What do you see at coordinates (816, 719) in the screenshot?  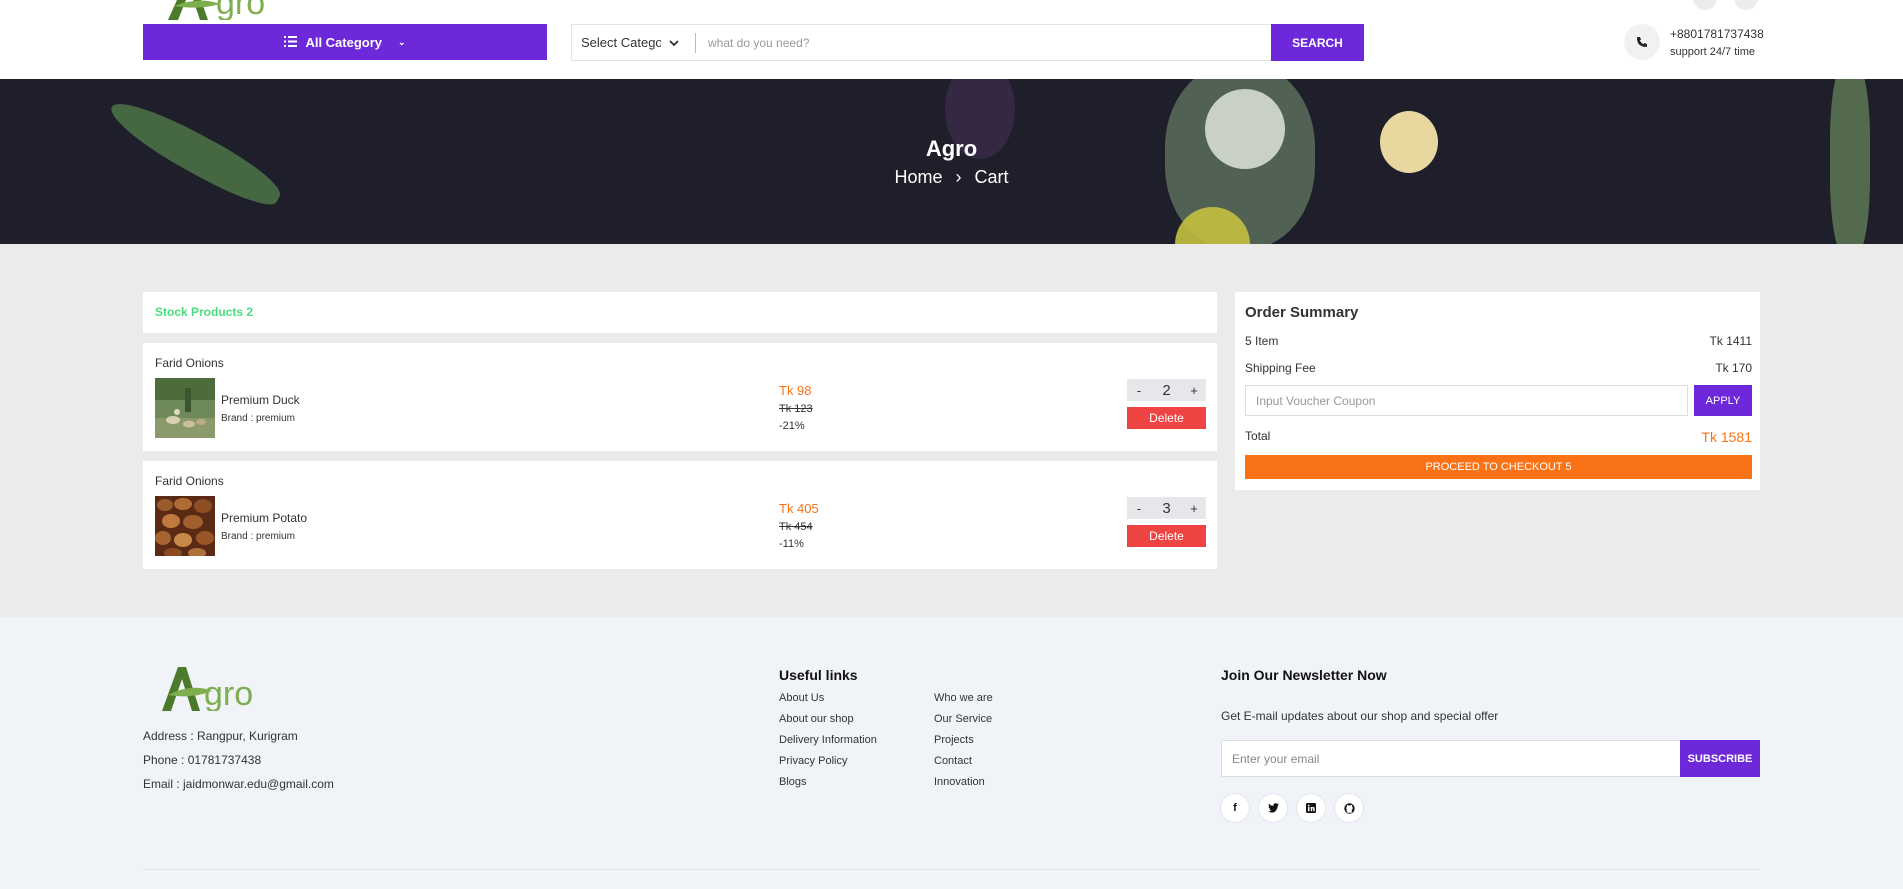 I see `footer-link: About our shop` at bounding box center [816, 719].